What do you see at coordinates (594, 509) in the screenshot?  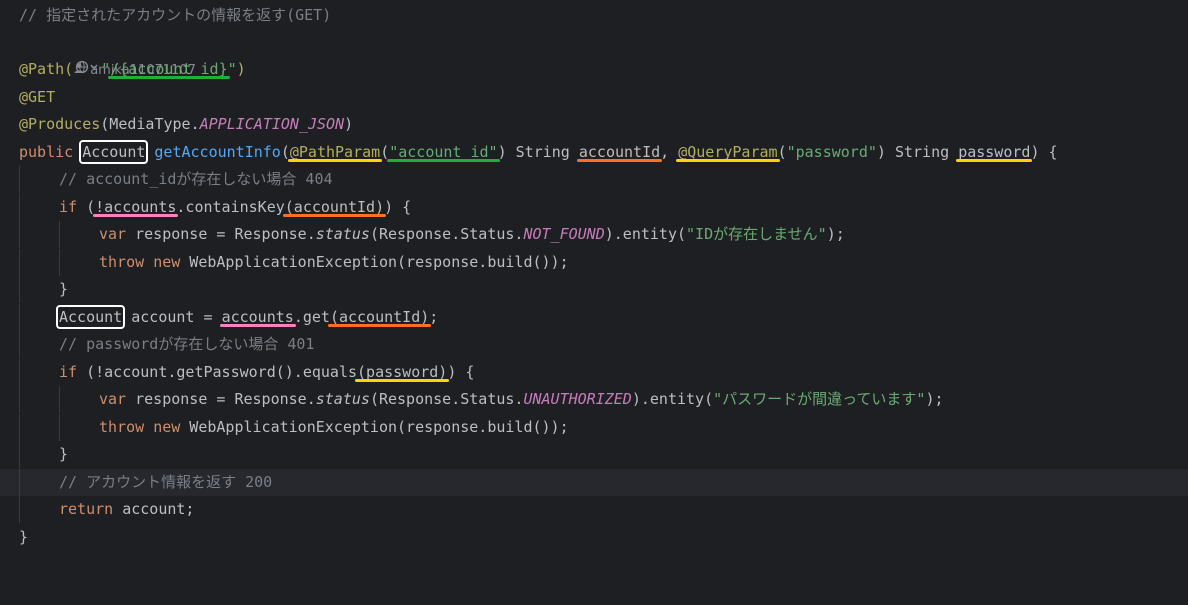 I see `code-line-19: return account;` at bounding box center [594, 509].